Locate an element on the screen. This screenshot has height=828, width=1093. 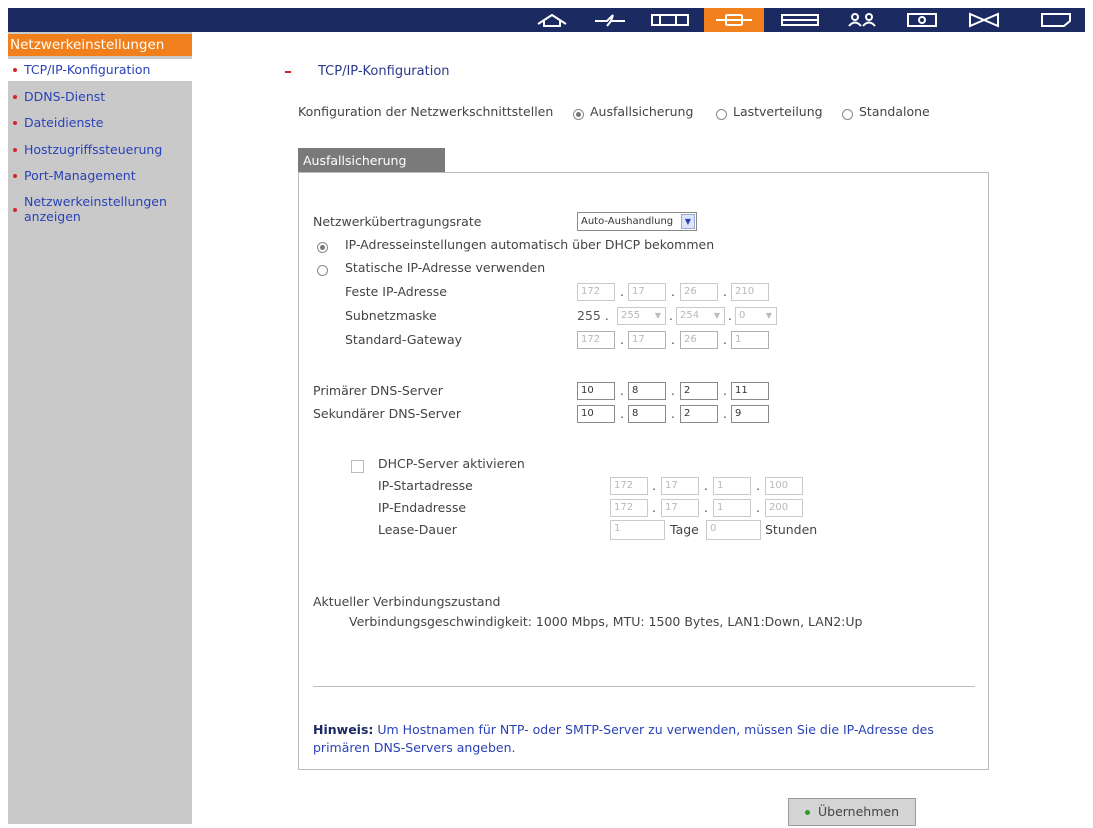
rate-label: Netzwerkübertragungsrate is located at coordinates (397, 221).